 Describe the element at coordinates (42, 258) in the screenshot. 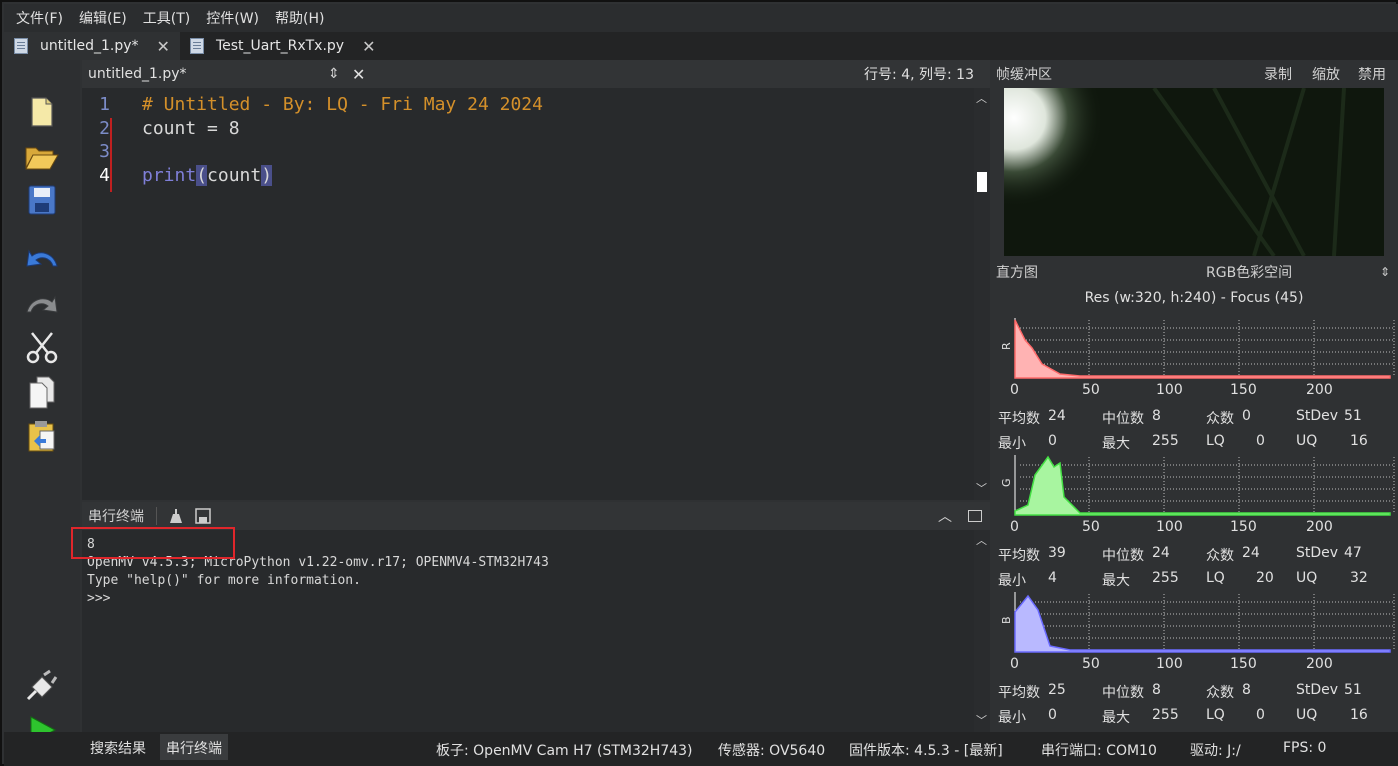

I see `undo-button` at that location.